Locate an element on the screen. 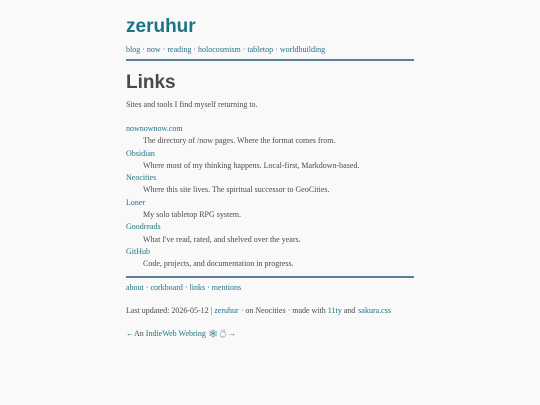 This screenshot has height=405, width=540. footer-link-corkboard: corkboard is located at coordinates (166, 287).